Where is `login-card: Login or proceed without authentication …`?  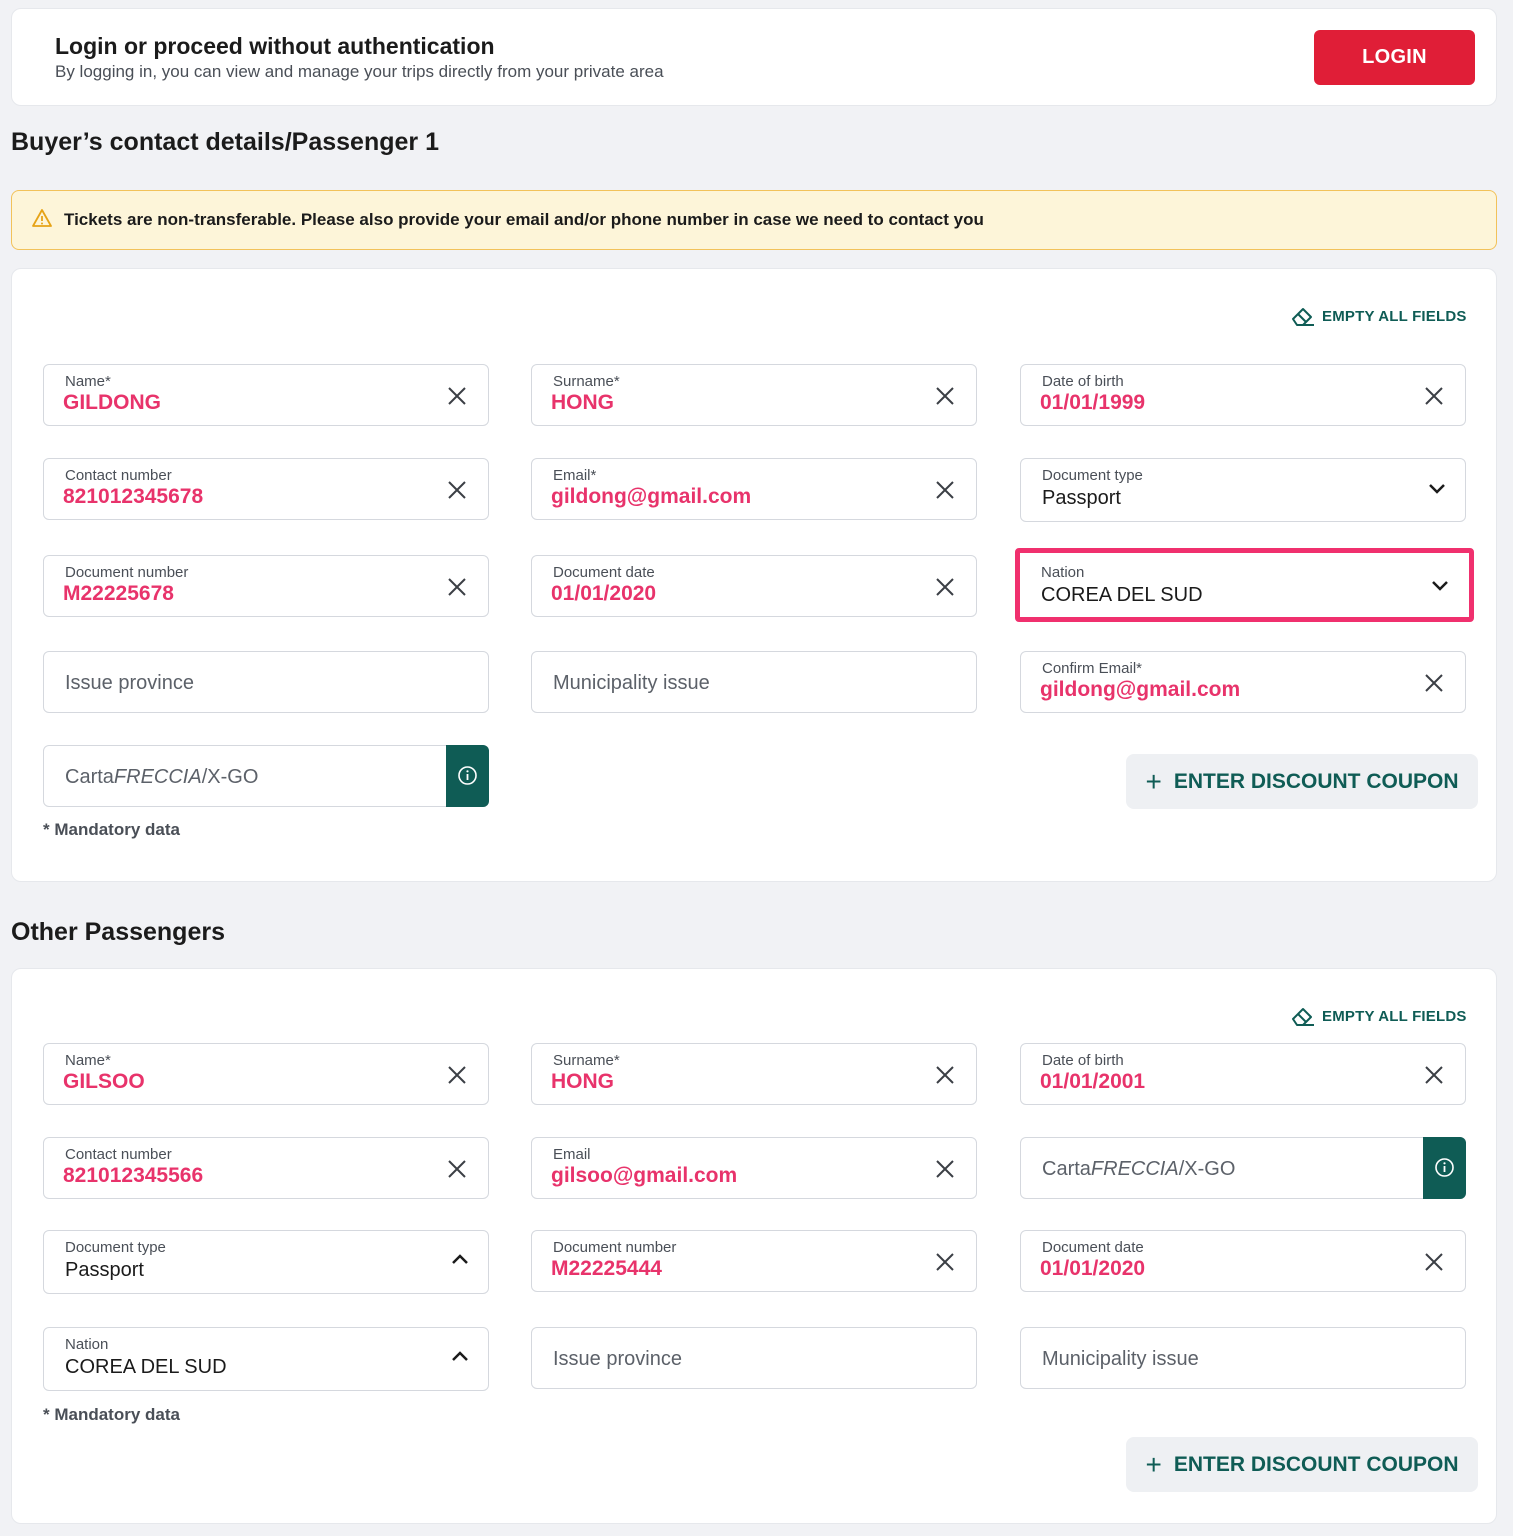 login-card: Login or proceed without authentication … is located at coordinates (754, 57).